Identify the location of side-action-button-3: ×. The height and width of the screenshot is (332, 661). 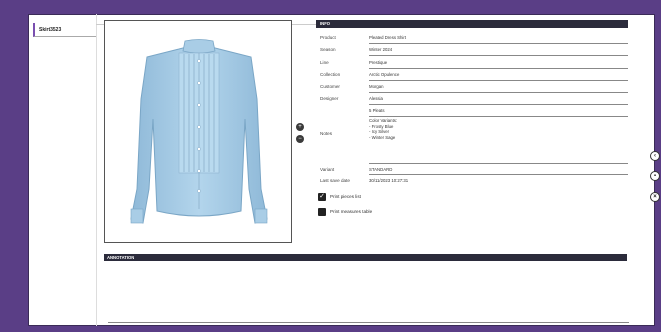
(655, 197).